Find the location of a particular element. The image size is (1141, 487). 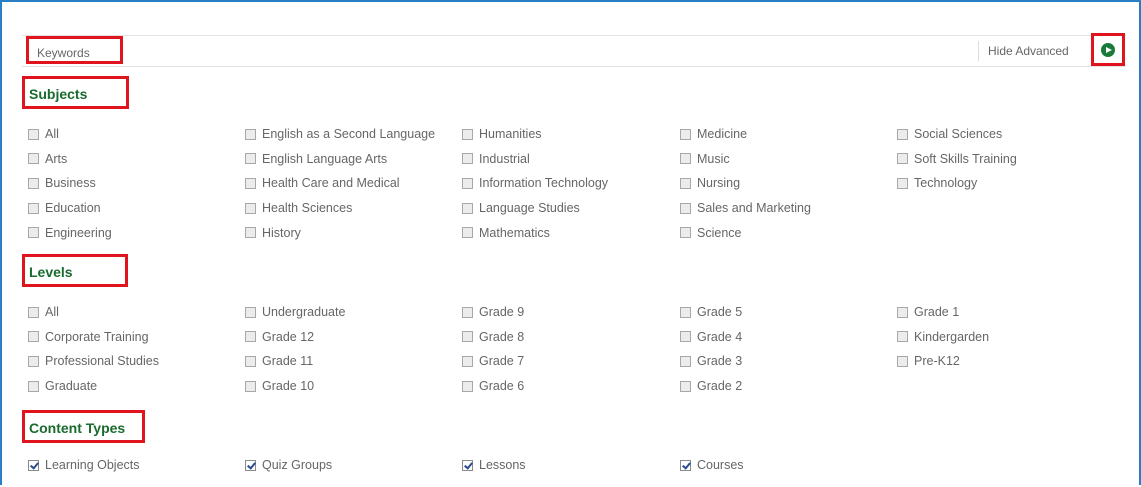

level-option: Pre-K12 is located at coordinates (928, 361).